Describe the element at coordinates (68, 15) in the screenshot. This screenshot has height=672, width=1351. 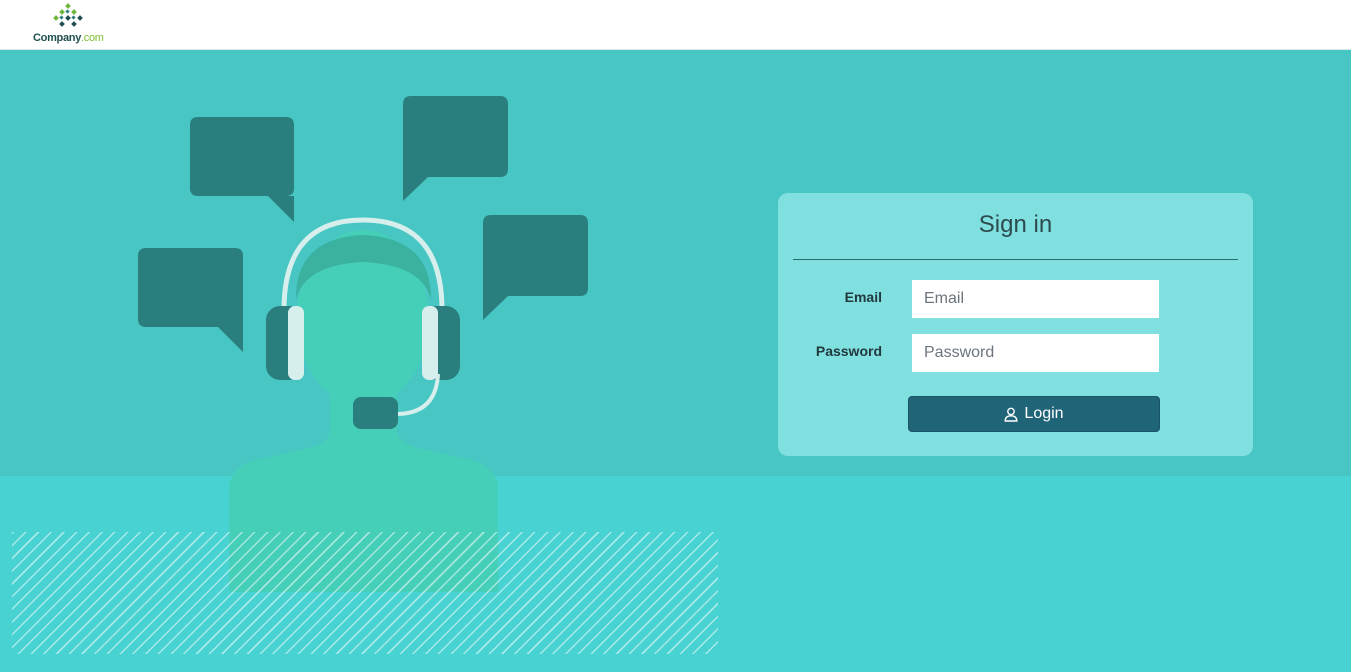
I see `logo-mark-icon` at that location.